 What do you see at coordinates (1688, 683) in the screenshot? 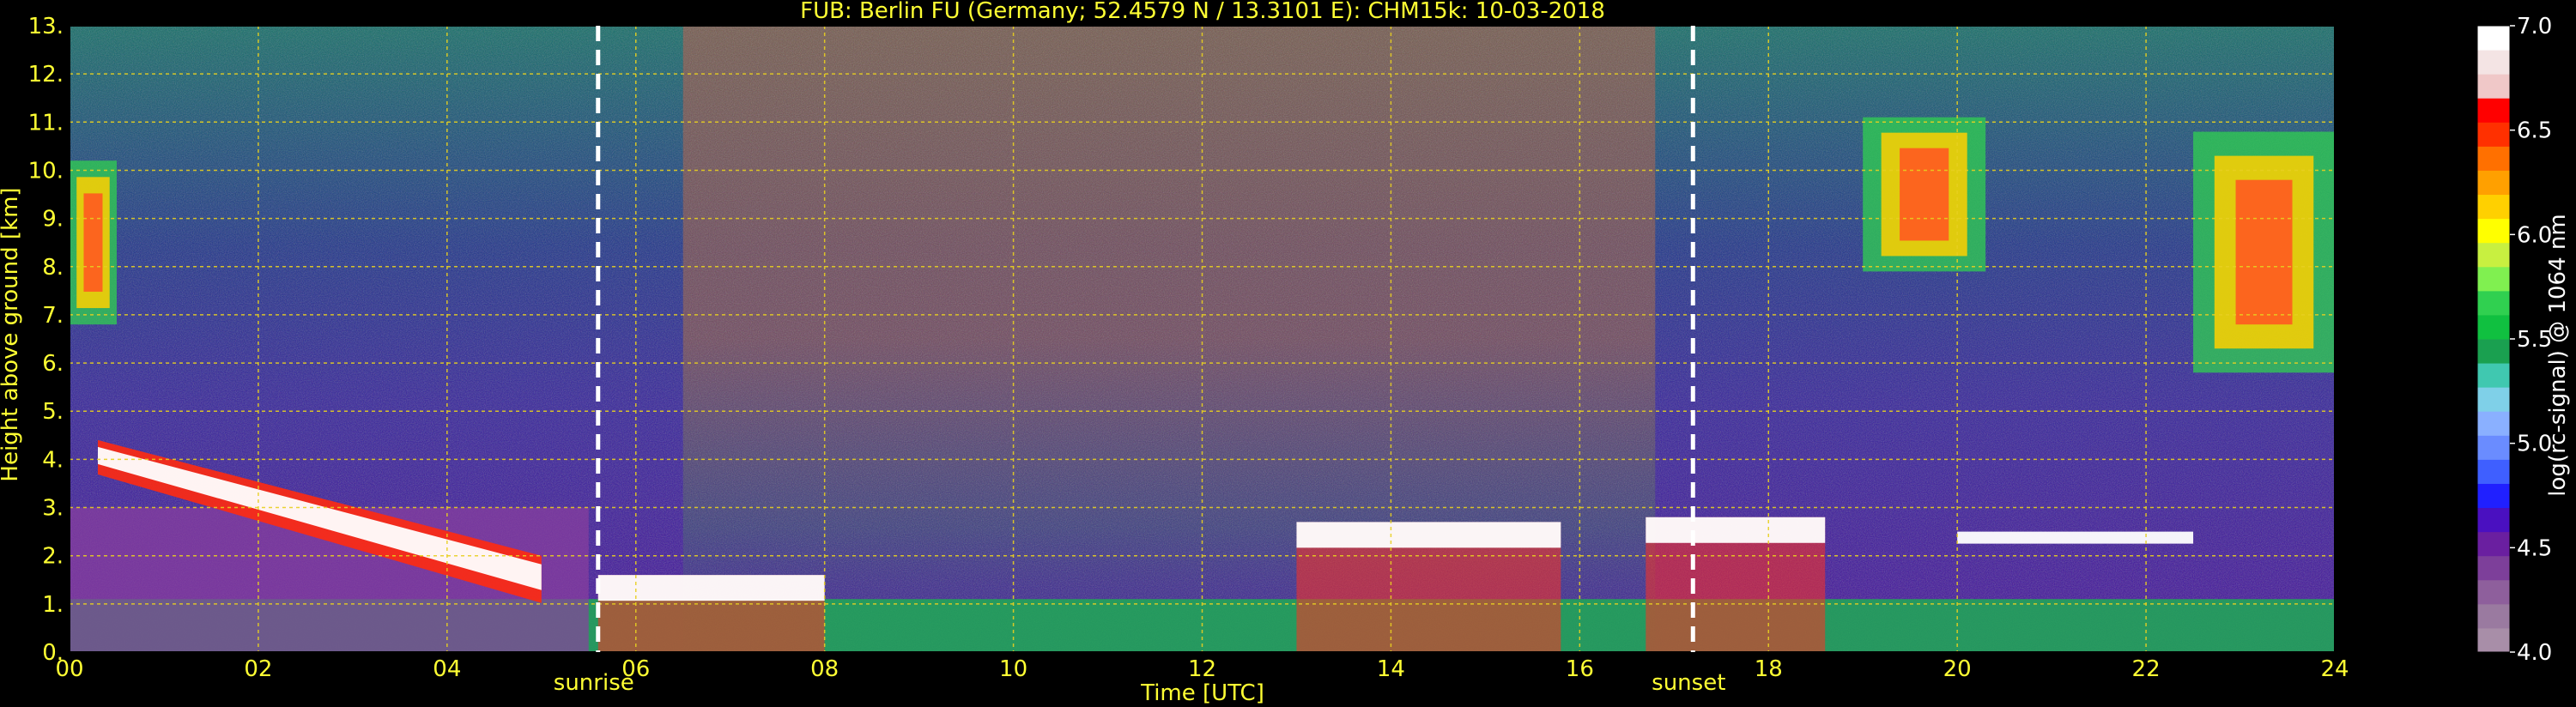
I see `event-label-sunset: sunset` at bounding box center [1688, 683].